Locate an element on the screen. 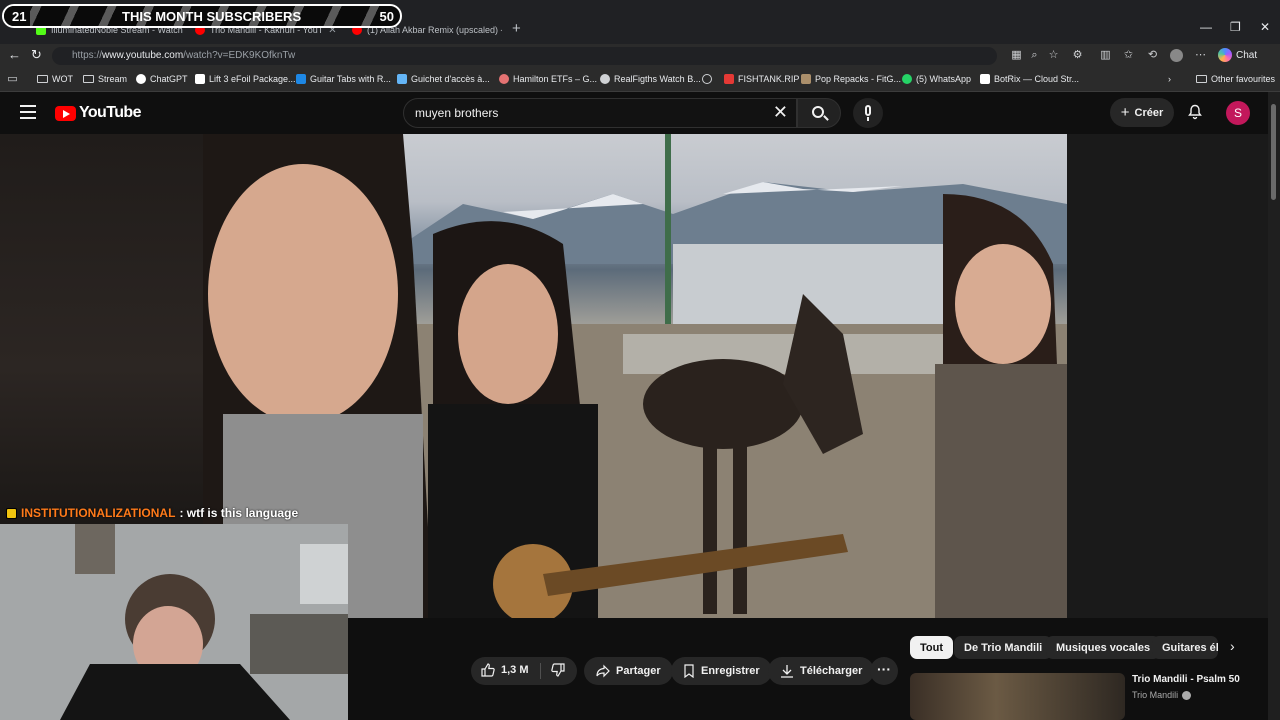 This screenshot has width=1280, height=720. thumbs-down-icon is located at coordinates (558, 670).